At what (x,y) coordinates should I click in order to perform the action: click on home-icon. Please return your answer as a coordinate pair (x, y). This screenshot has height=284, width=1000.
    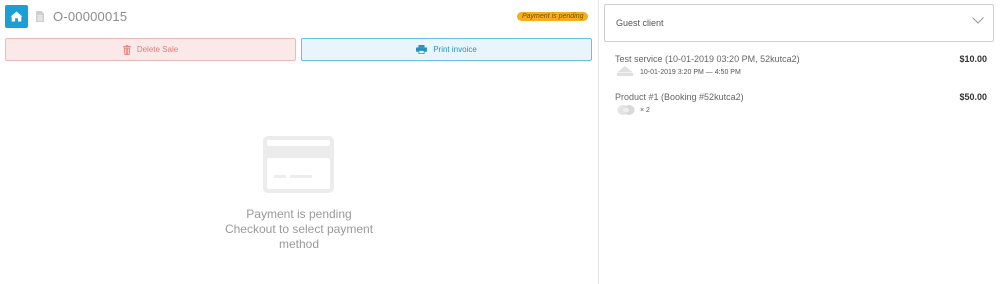
    Looking at the image, I should click on (16, 16).